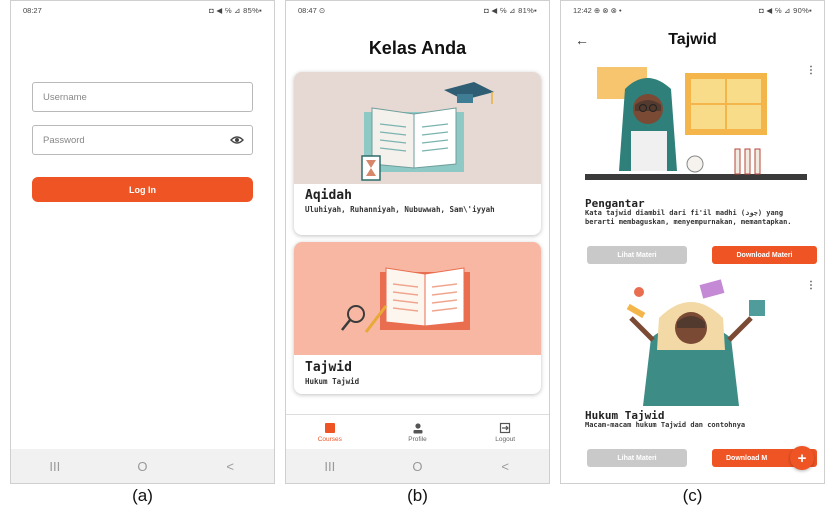  Describe the element at coordinates (692, 495) in the screenshot. I see `caption-c: (c)` at that location.